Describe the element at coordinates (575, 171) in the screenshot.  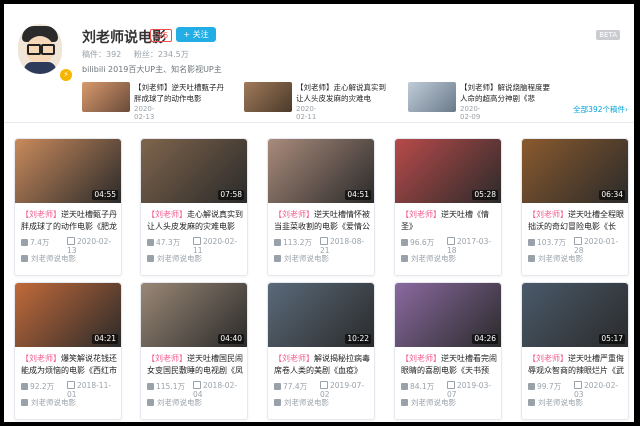
I see `video-thumbnail: 06:34` at that location.